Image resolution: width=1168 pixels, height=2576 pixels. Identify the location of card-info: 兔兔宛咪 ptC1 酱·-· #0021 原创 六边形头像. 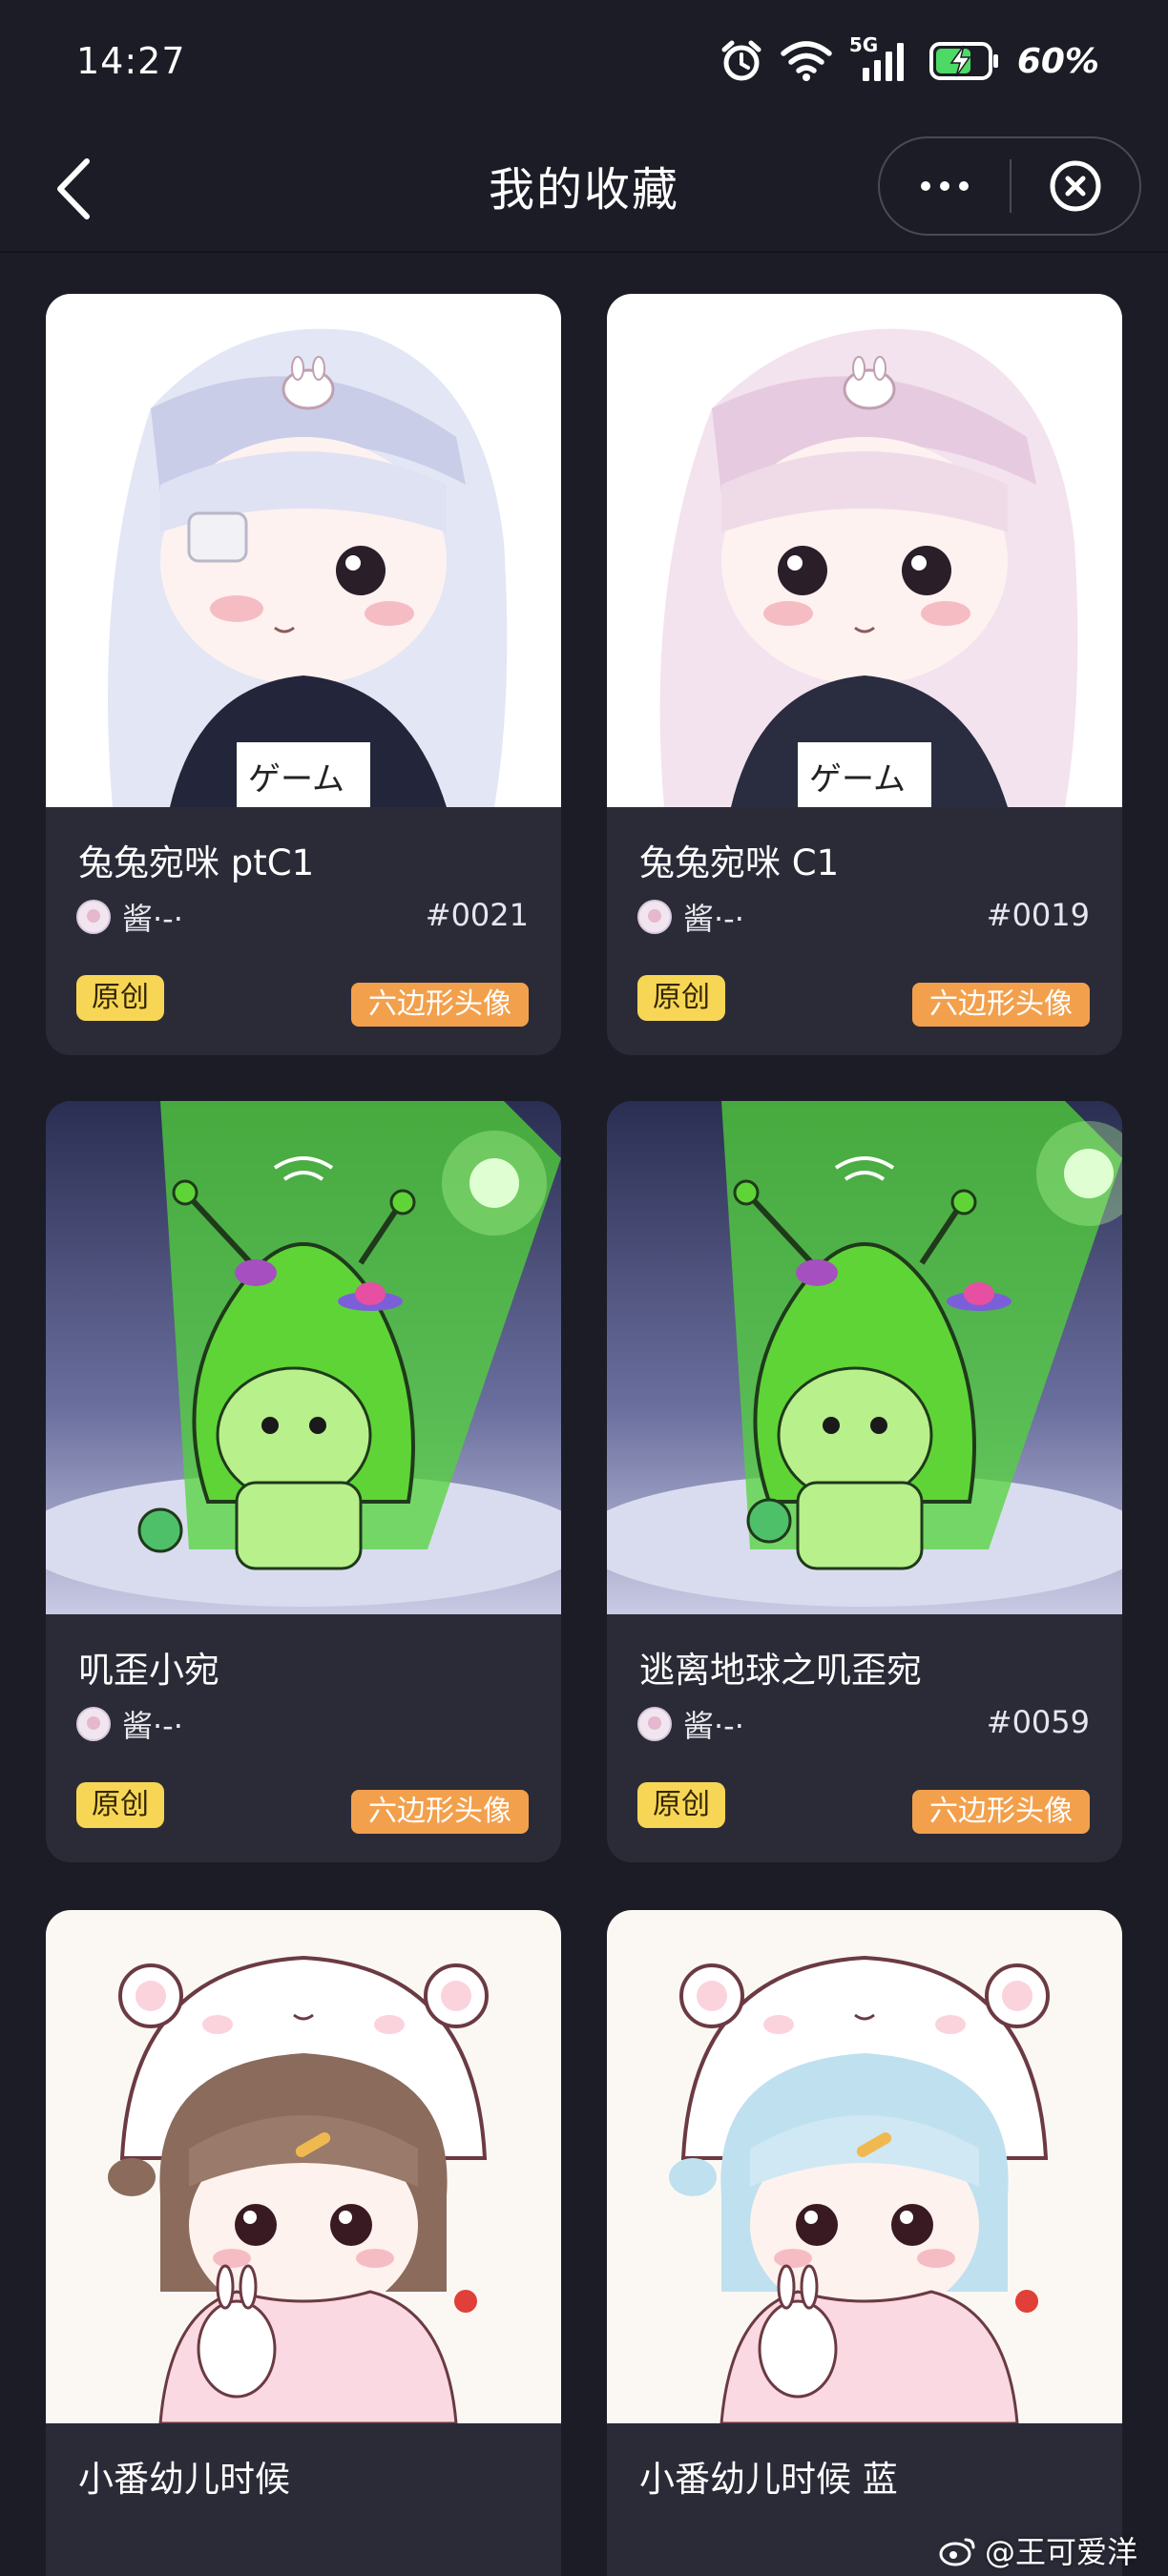
(303, 931).